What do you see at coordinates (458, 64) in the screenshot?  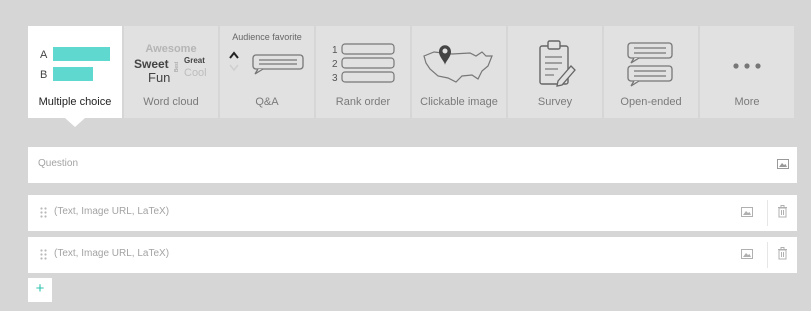 I see `map-pin-icon` at bounding box center [458, 64].